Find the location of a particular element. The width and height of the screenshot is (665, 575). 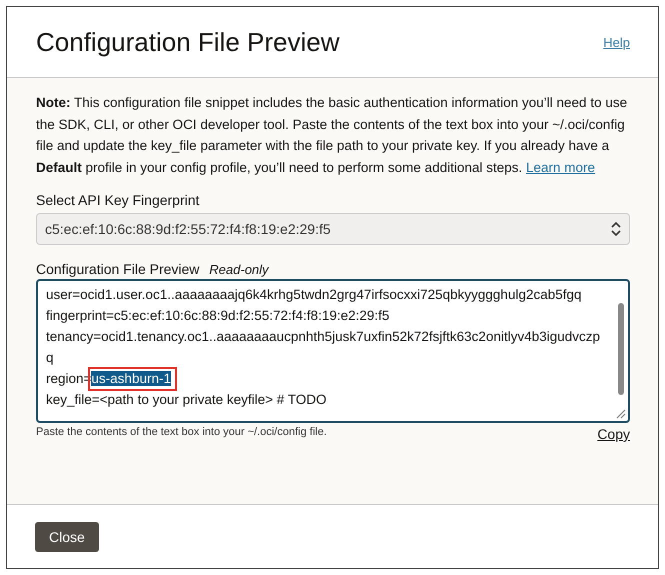

config-line: user=ocid1.user.oc1..aaaaaaaajq6k4krhg5twdn2grg47irfsocxxi725qbkyyggghulg2cab5fgq is located at coordinates (314, 295).